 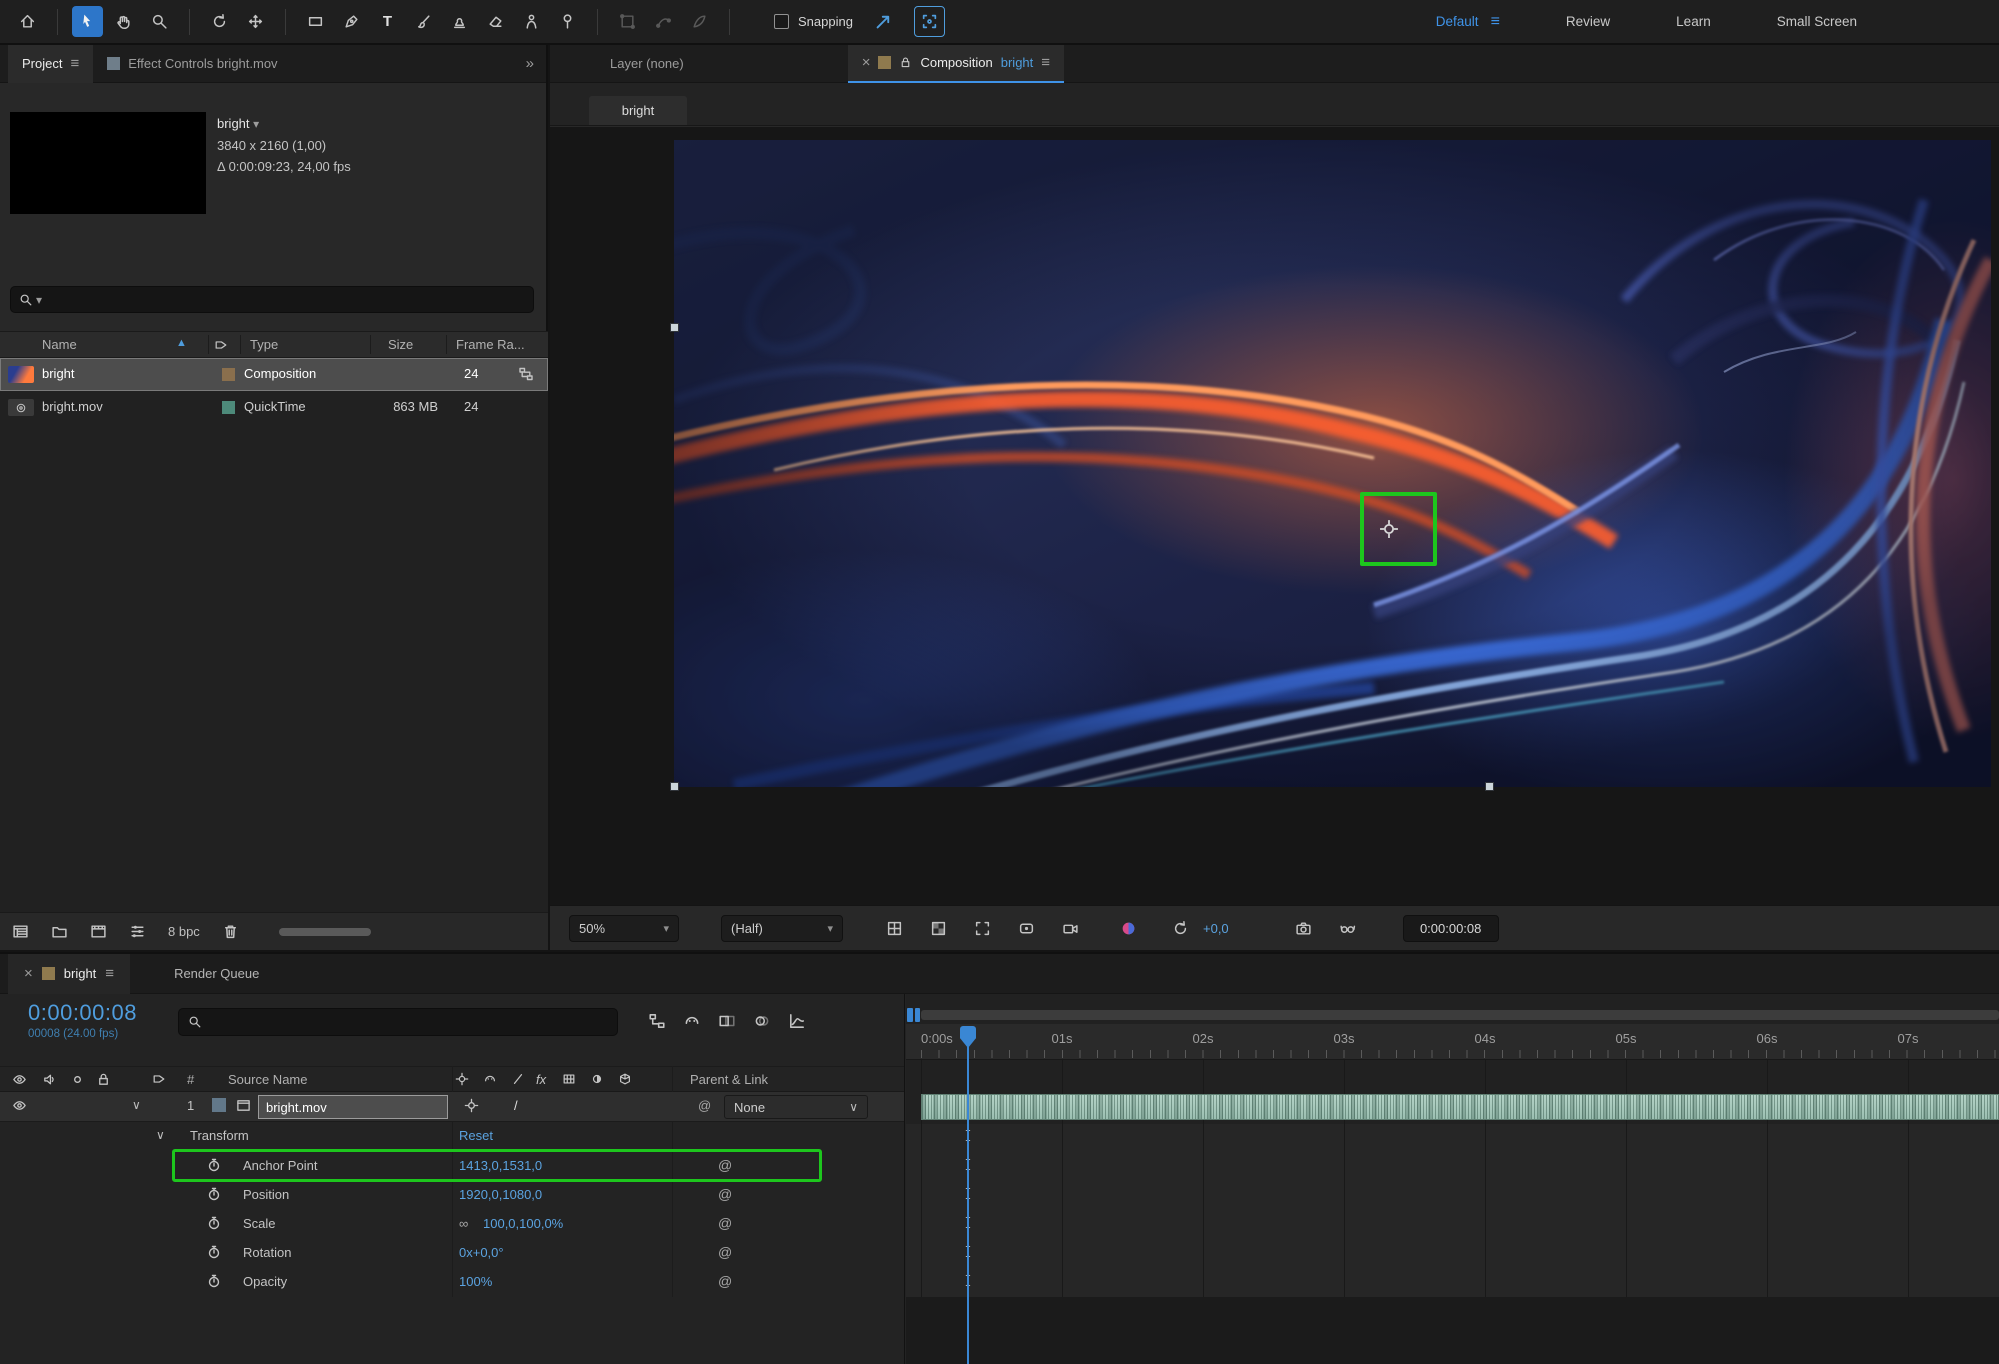 What do you see at coordinates (230, 931) in the screenshot?
I see `trash-icon` at bounding box center [230, 931].